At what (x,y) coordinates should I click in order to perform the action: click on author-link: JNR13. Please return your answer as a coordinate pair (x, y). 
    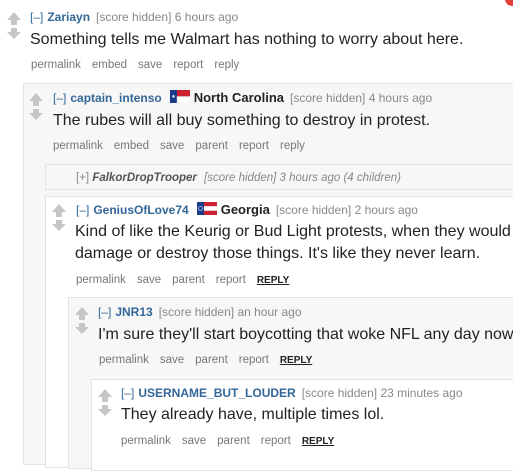
    Looking at the image, I should click on (133, 312).